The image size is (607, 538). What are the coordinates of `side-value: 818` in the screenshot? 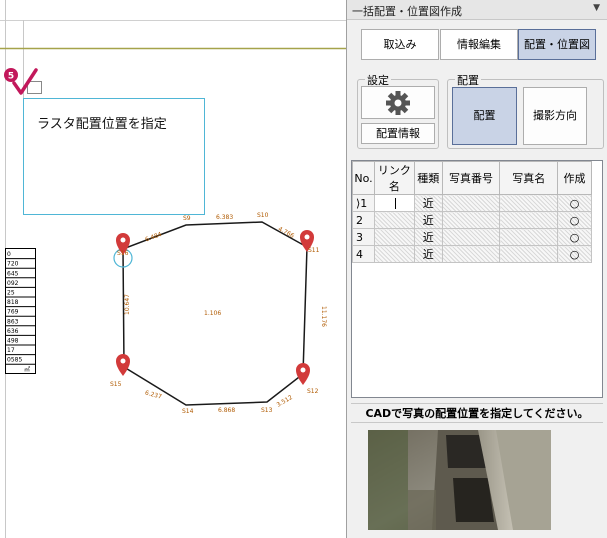 It's located at (13, 302).